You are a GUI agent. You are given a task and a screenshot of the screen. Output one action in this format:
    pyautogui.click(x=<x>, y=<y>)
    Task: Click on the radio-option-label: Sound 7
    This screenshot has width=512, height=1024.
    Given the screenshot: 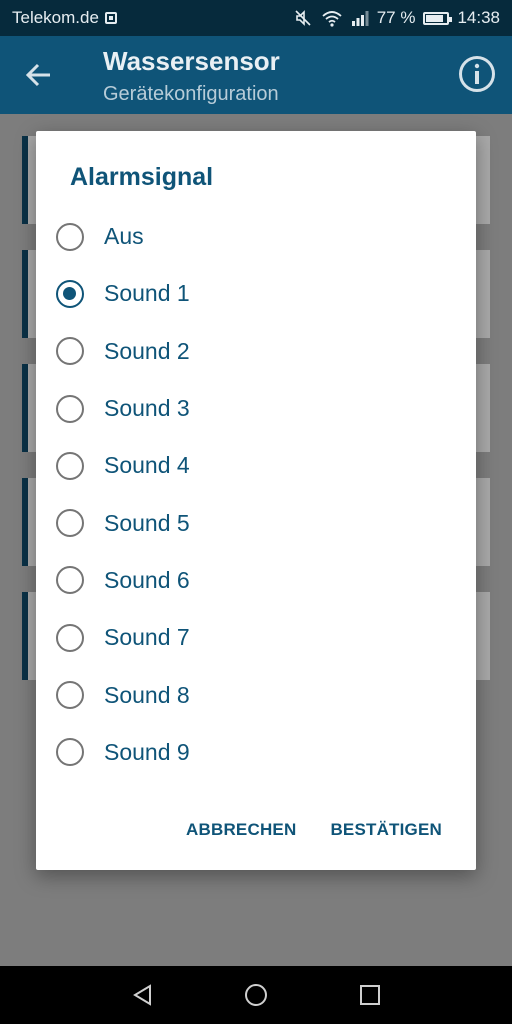 What is the action you would take?
    pyautogui.click(x=147, y=637)
    